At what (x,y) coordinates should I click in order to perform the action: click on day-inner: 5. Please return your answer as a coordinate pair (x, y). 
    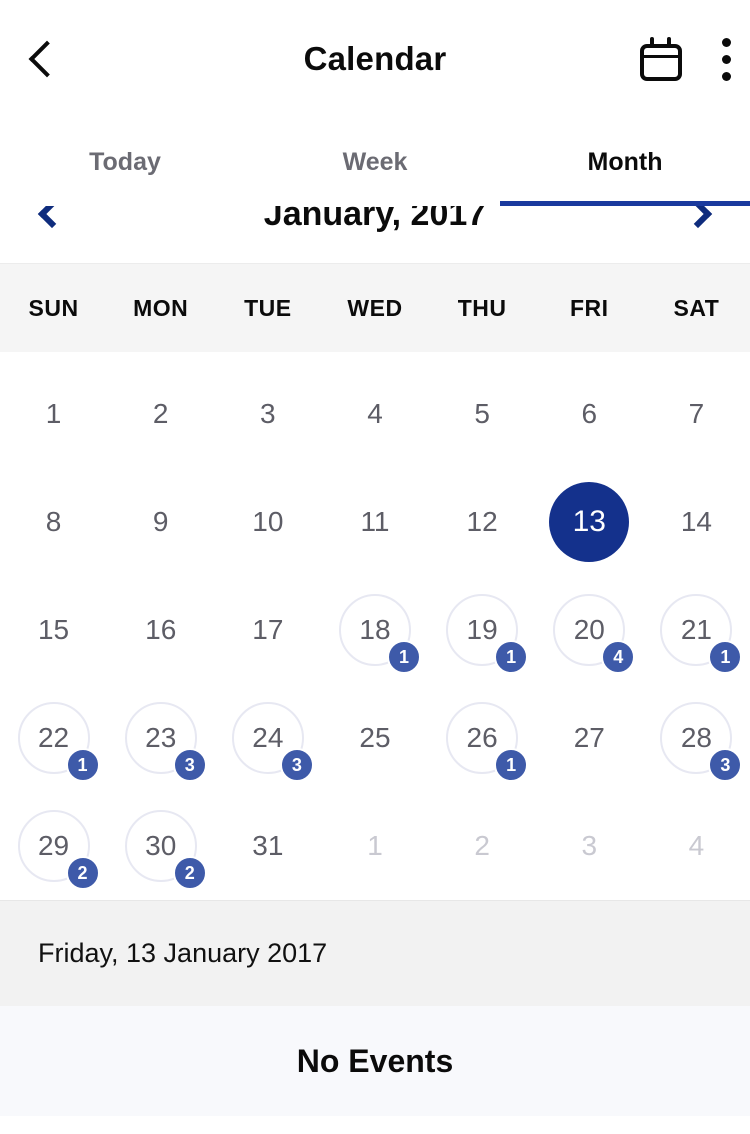
    Looking at the image, I should click on (482, 414).